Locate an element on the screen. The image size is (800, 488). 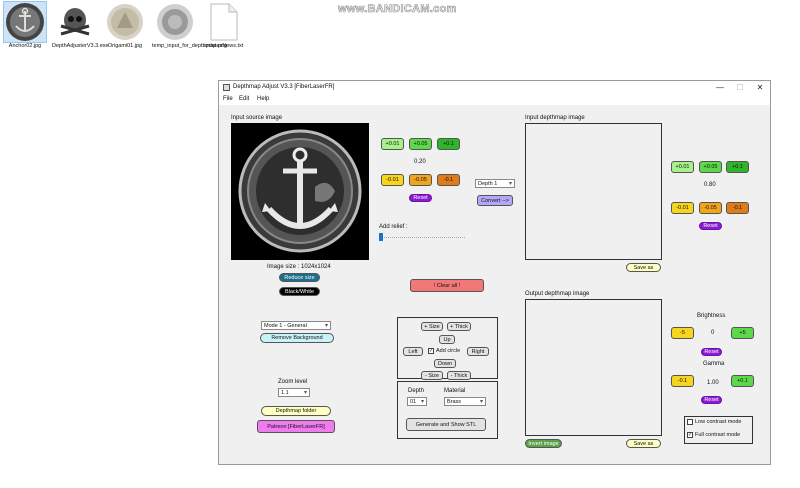
skull-app-icon is located at coordinates (75, 22).